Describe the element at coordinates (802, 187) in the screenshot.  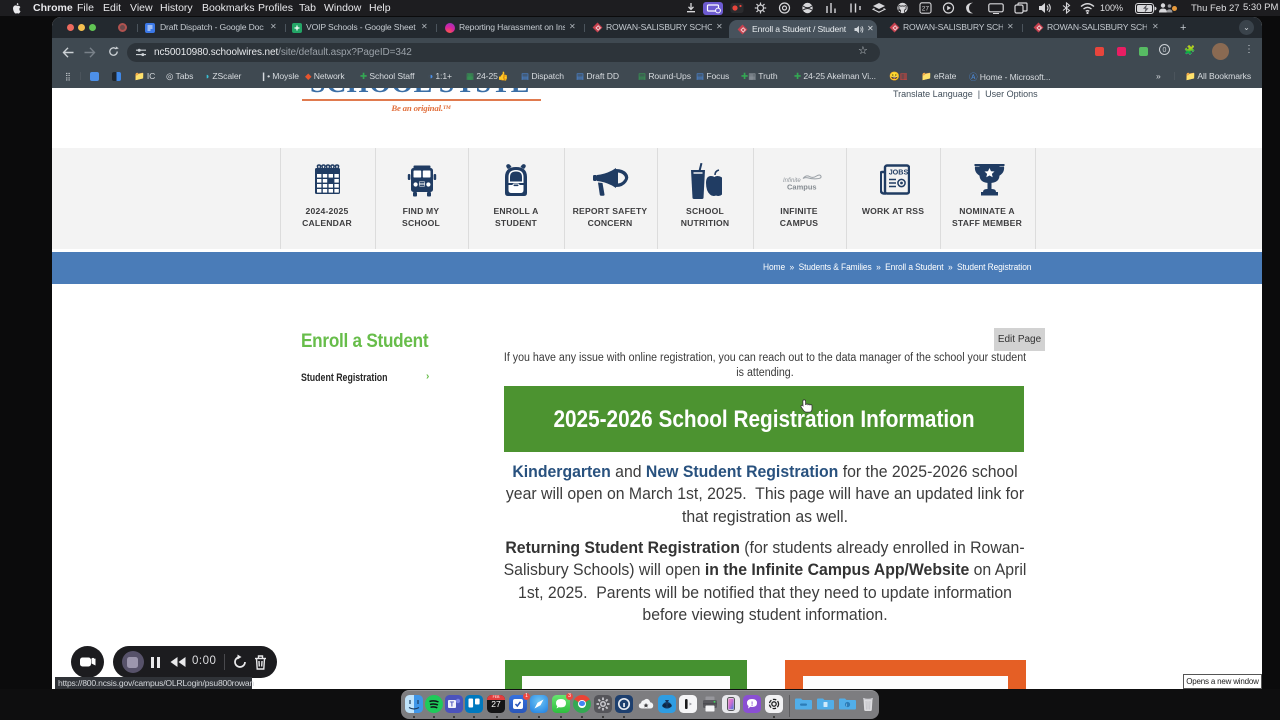
I see `svg-text: Campus` at that location.